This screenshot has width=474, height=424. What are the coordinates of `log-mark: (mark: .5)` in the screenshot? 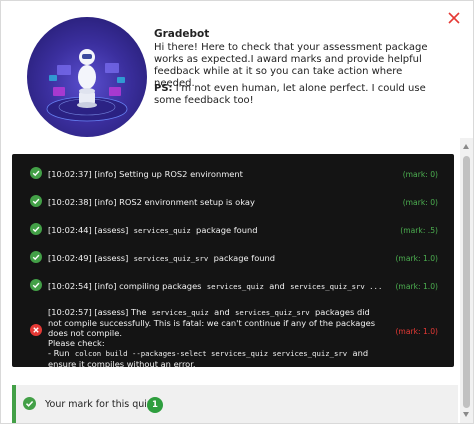 It's located at (419, 230).